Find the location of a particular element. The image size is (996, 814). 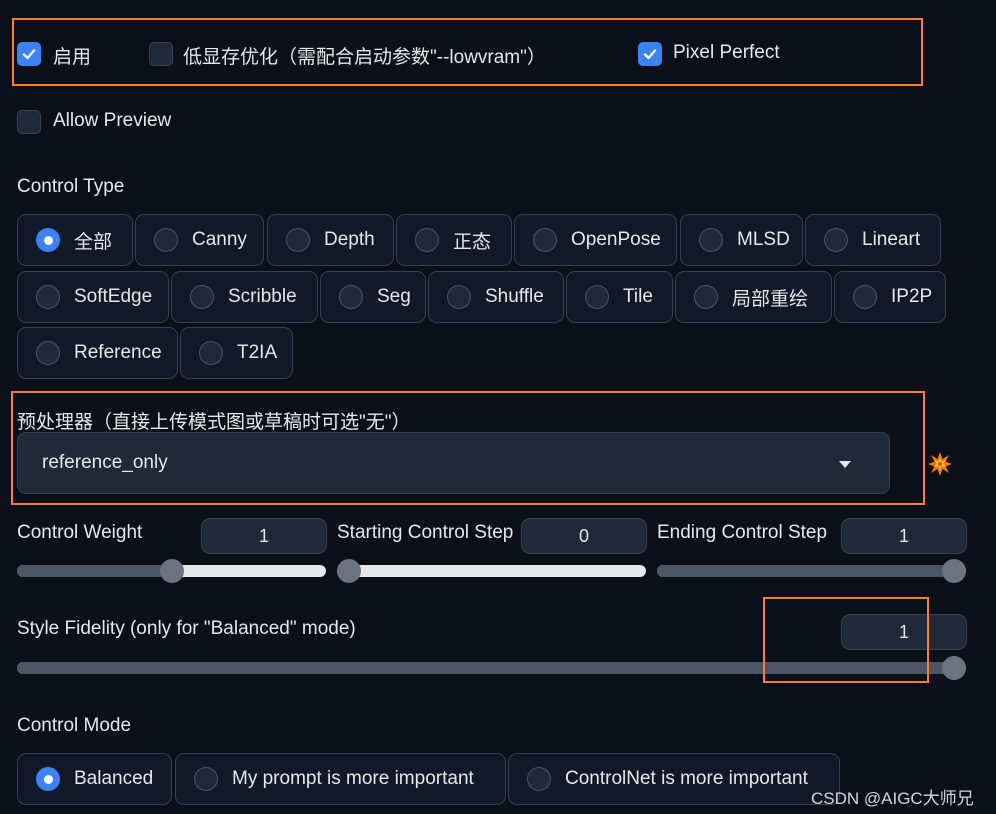

option-label: MLSD is located at coordinates (763, 239).